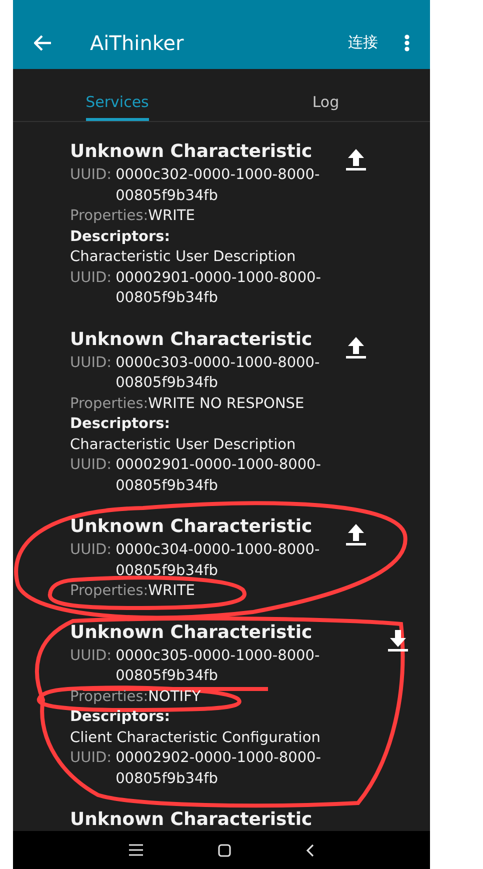 This screenshot has height=869, width=483. What do you see at coordinates (310, 850) in the screenshot?
I see `back-icon` at bounding box center [310, 850].